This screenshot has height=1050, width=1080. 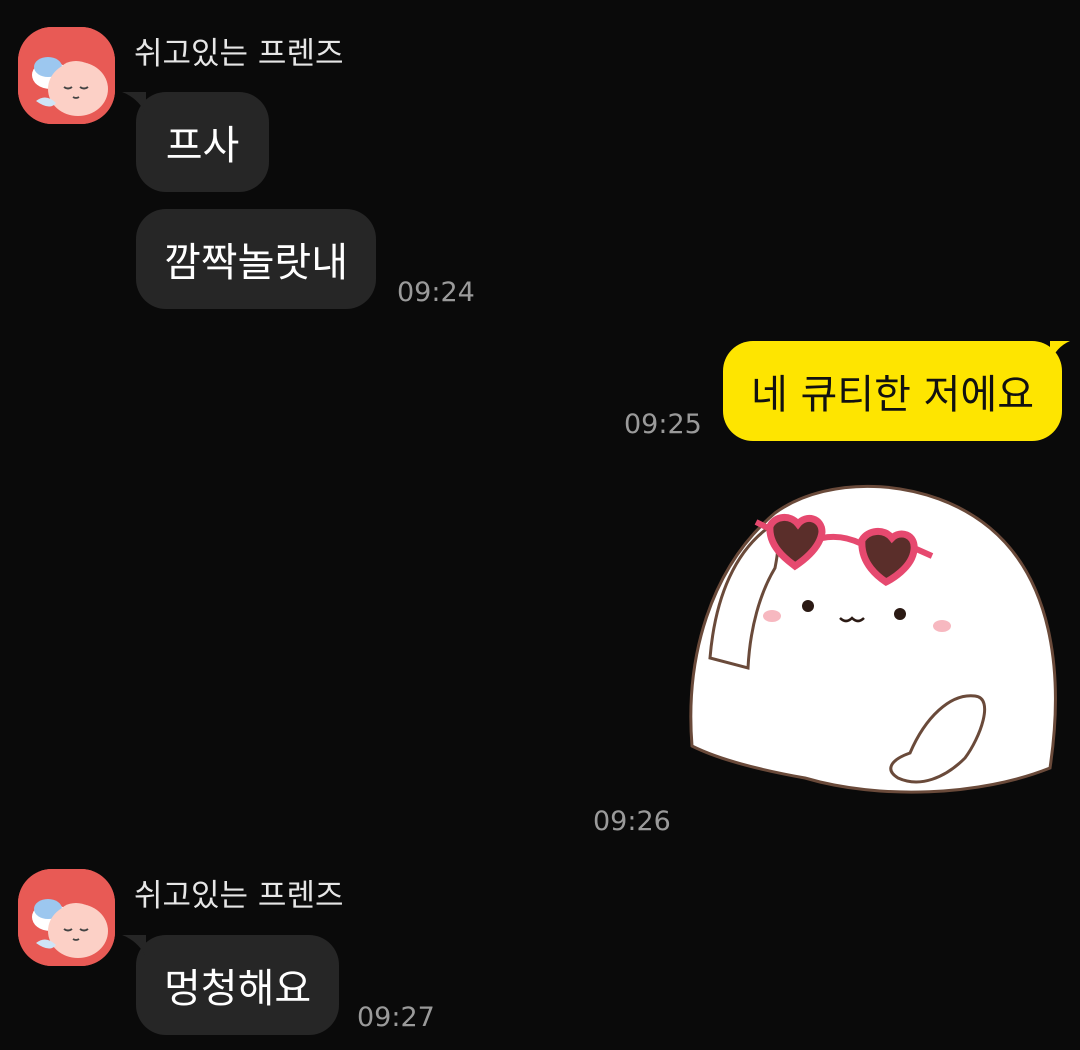 What do you see at coordinates (202, 146) in the screenshot?
I see `message-text: 프사` at bounding box center [202, 146].